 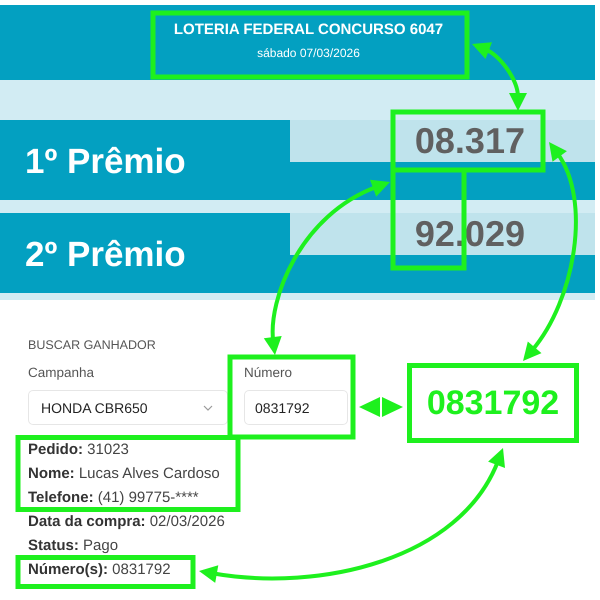 I want to click on chevron-down-icon, so click(x=208, y=407).